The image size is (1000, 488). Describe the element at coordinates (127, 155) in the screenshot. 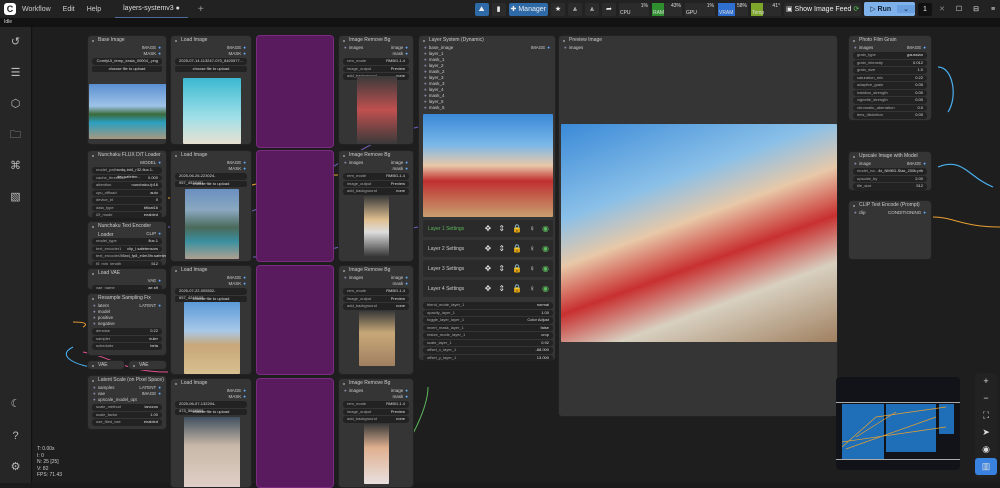

I see `node-title: Nunchaku FLUX DiT Loader` at that location.